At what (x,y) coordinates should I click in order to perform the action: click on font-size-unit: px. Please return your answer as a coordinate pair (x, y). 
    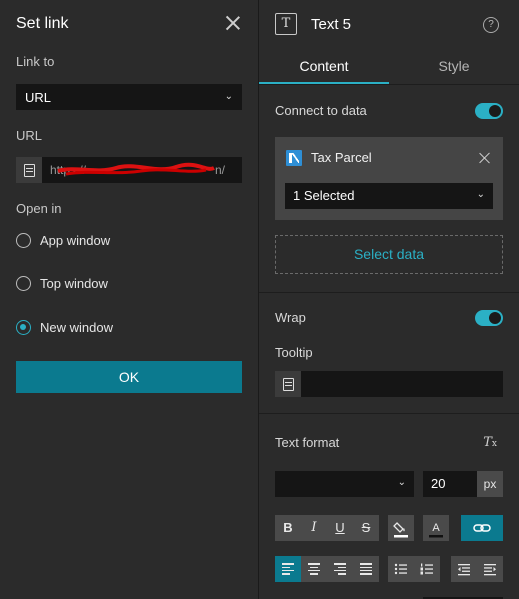
    Looking at the image, I should click on (490, 484).